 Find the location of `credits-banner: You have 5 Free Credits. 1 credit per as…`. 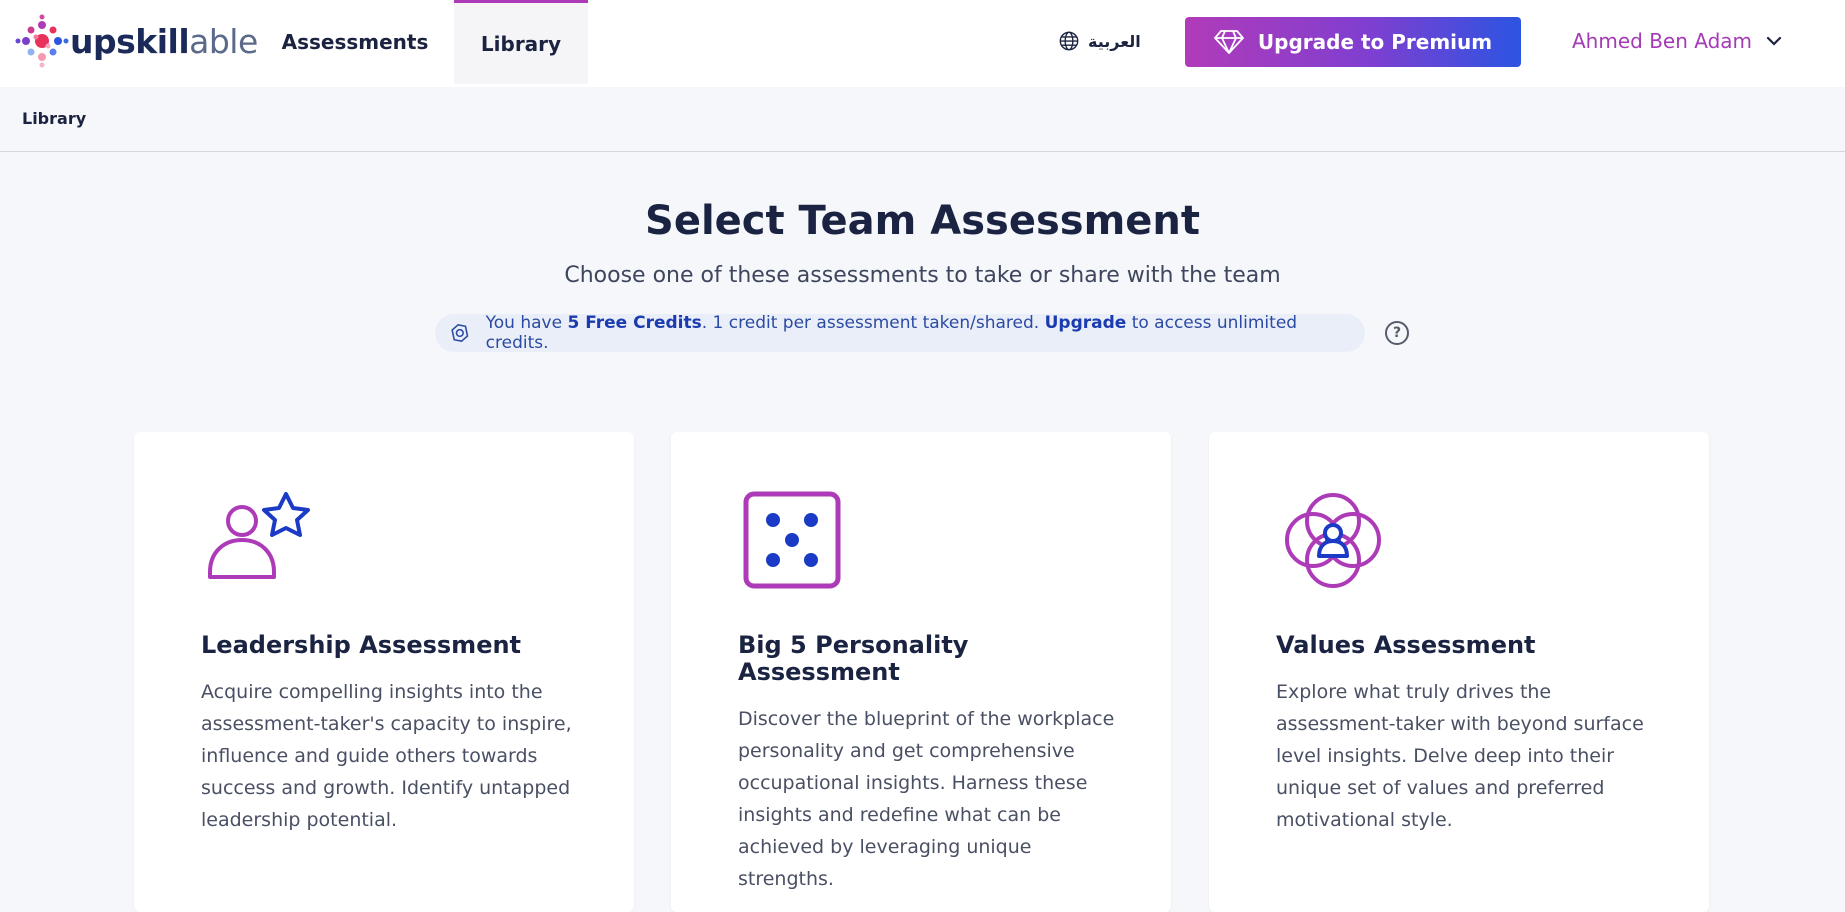

credits-banner: You have 5 Free Credits. 1 credit per as… is located at coordinates (922, 333).